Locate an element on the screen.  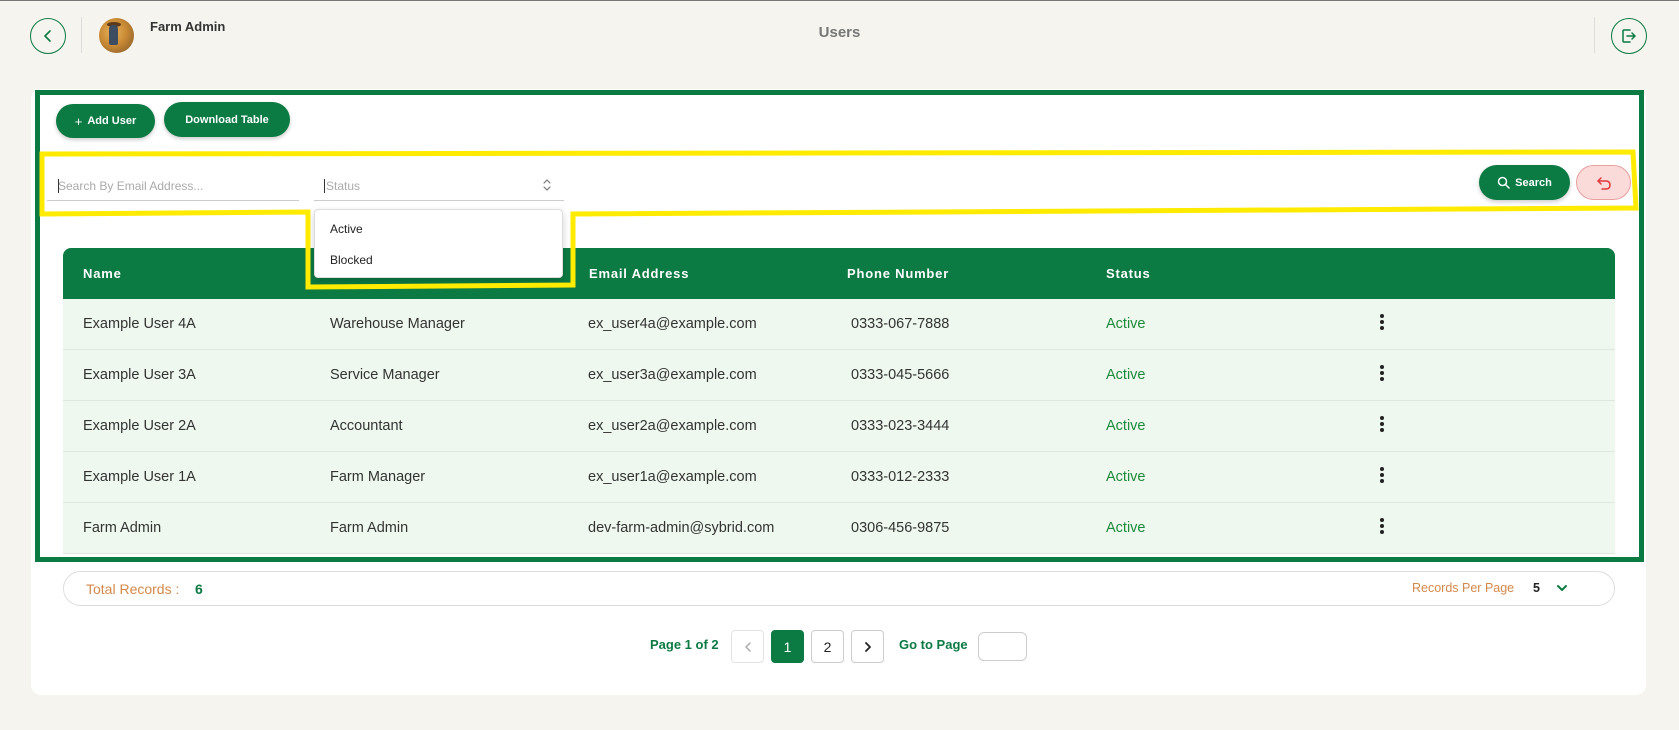
add-user-label: Add User is located at coordinates (112, 121).